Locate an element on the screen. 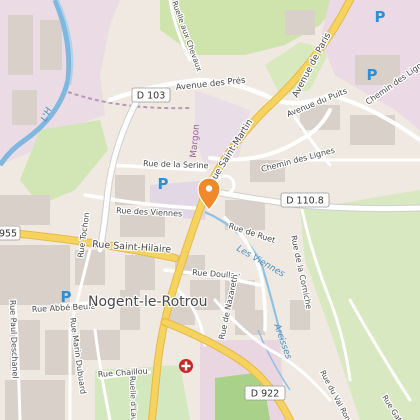 The width and height of the screenshot is (420, 420). label-rue-d-launay: Ruelle d'Launay is located at coordinates (133, 398).